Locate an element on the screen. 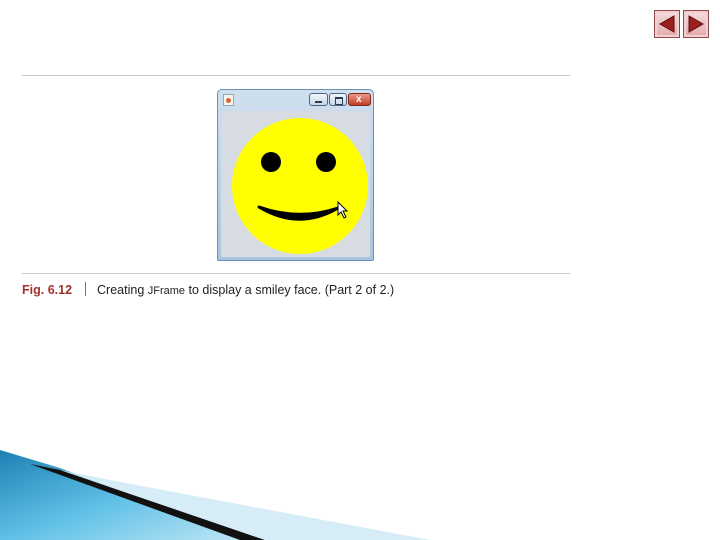  right-eye is located at coordinates (326, 162).